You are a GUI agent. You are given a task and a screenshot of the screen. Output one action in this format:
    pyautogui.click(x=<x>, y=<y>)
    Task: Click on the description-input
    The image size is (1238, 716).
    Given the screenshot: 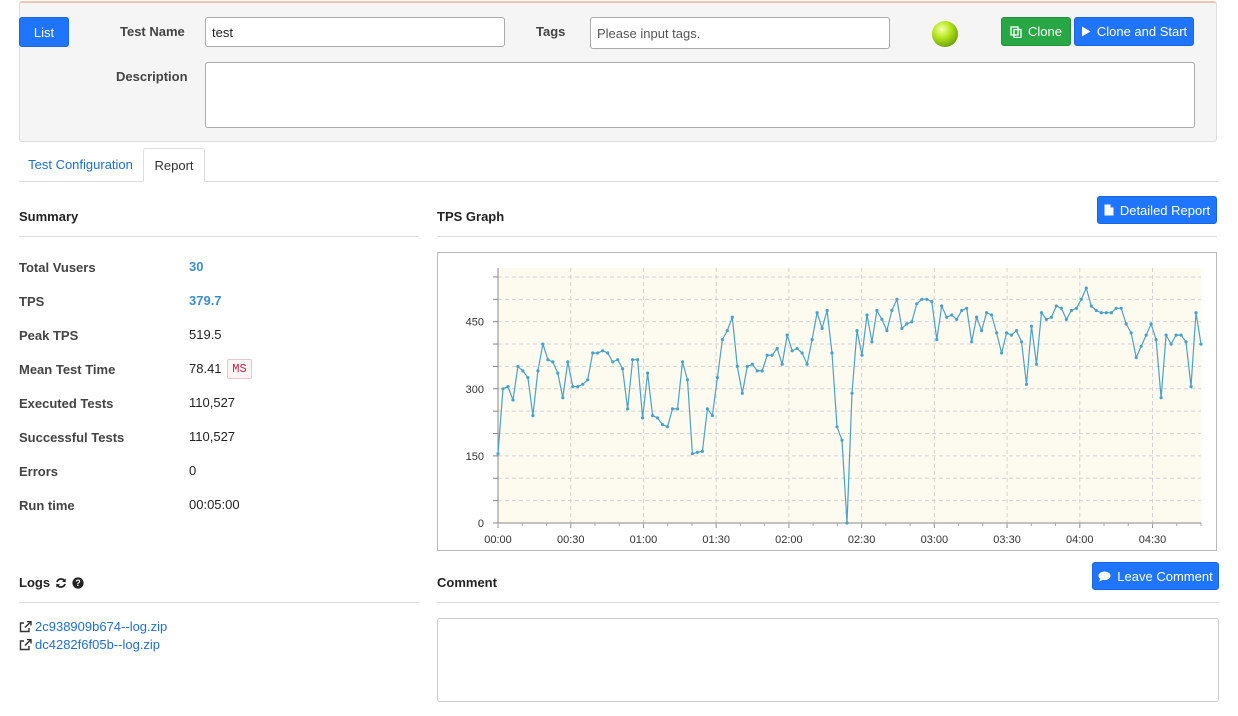 What is the action you would take?
    pyautogui.click(x=700, y=95)
    